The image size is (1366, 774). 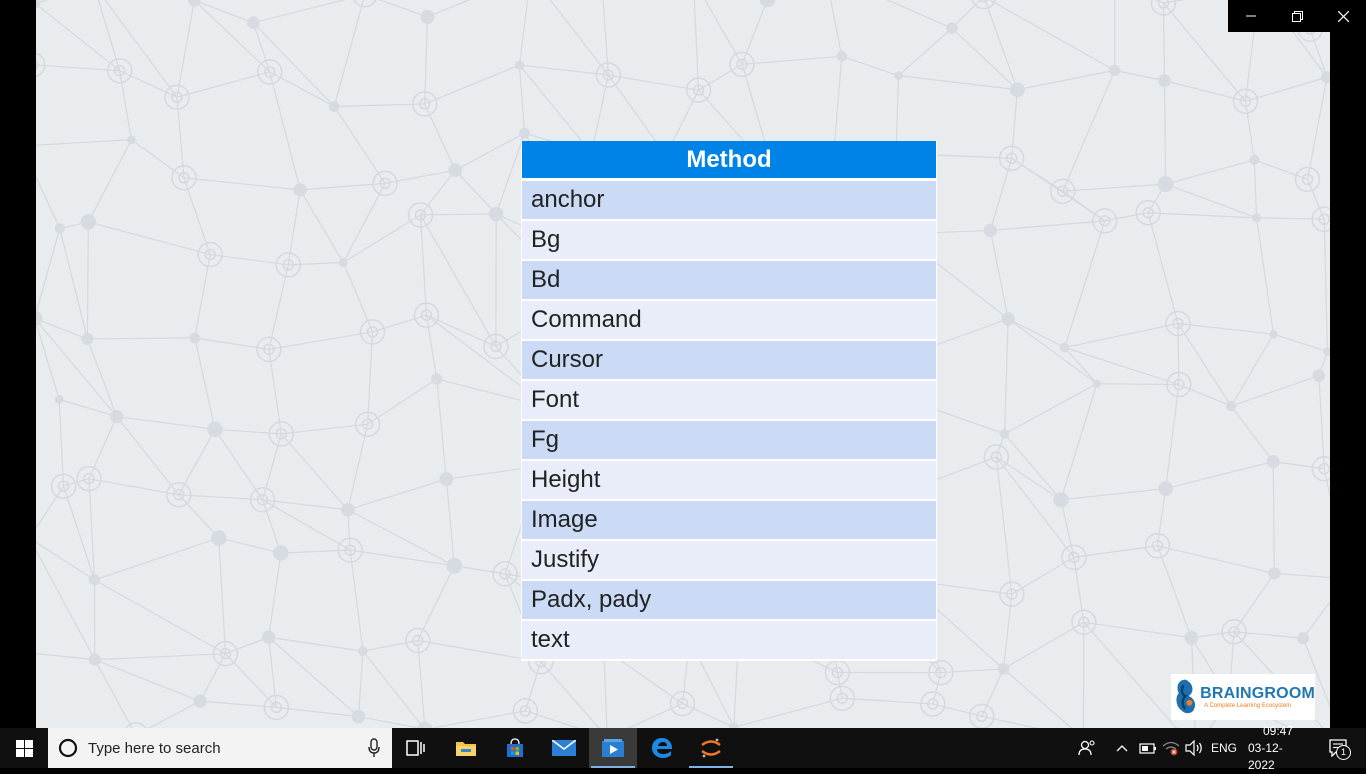 I want to click on media-player-icon, so click(x=613, y=748).